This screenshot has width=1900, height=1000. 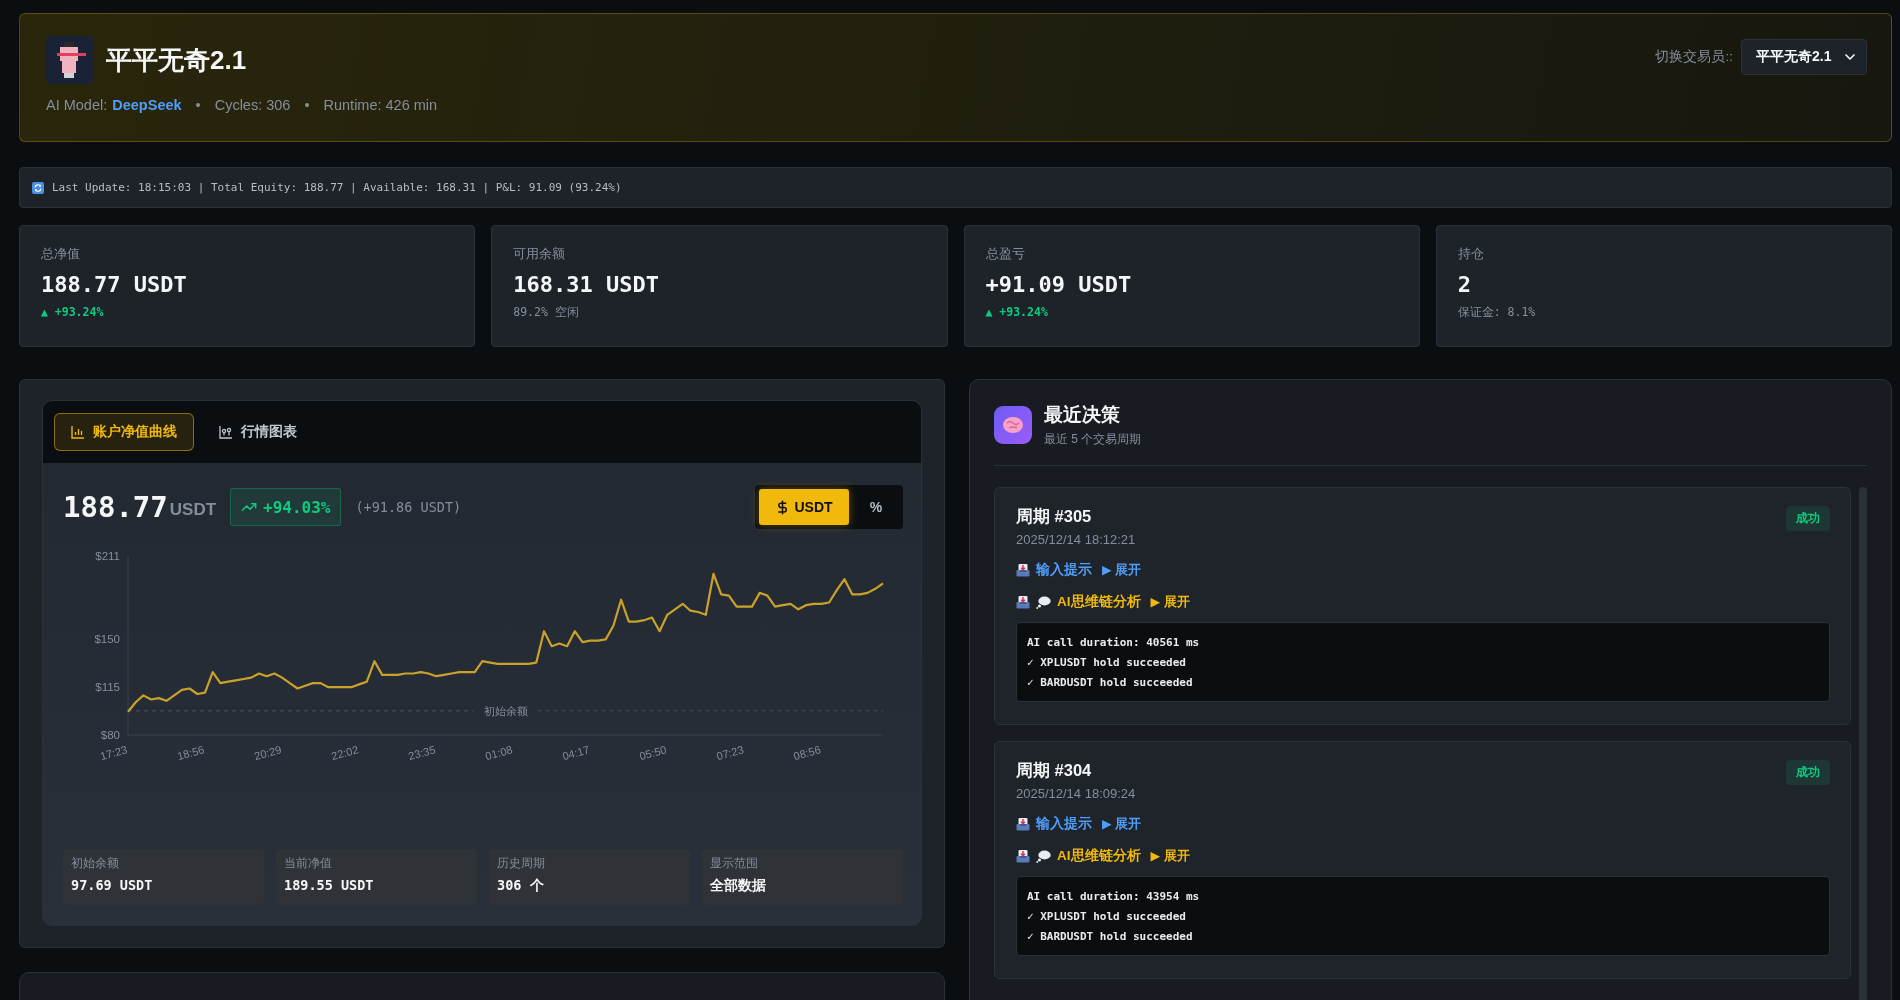 What do you see at coordinates (539, 254) in the screenshot?
I see `stat-label: 可用余额` at bounding box center [539, 254].